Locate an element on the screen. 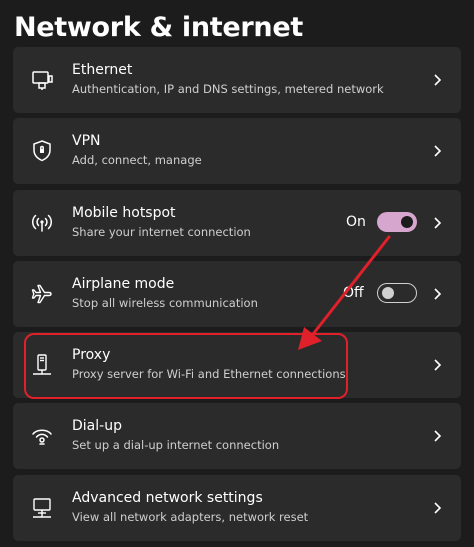  setting-subtitle: View all network adapters, network reset is located at coordinates (190, 517).